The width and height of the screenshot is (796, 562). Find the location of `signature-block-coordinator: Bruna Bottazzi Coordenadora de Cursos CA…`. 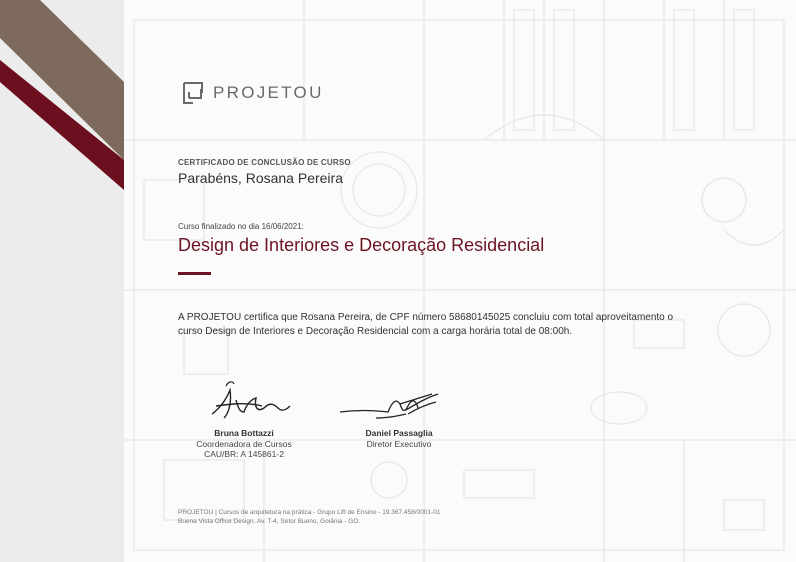

signature-block-coordinator: Bruna Bottazzi Coordenadora de Cursos CA… is located at coordinates (244, 444).